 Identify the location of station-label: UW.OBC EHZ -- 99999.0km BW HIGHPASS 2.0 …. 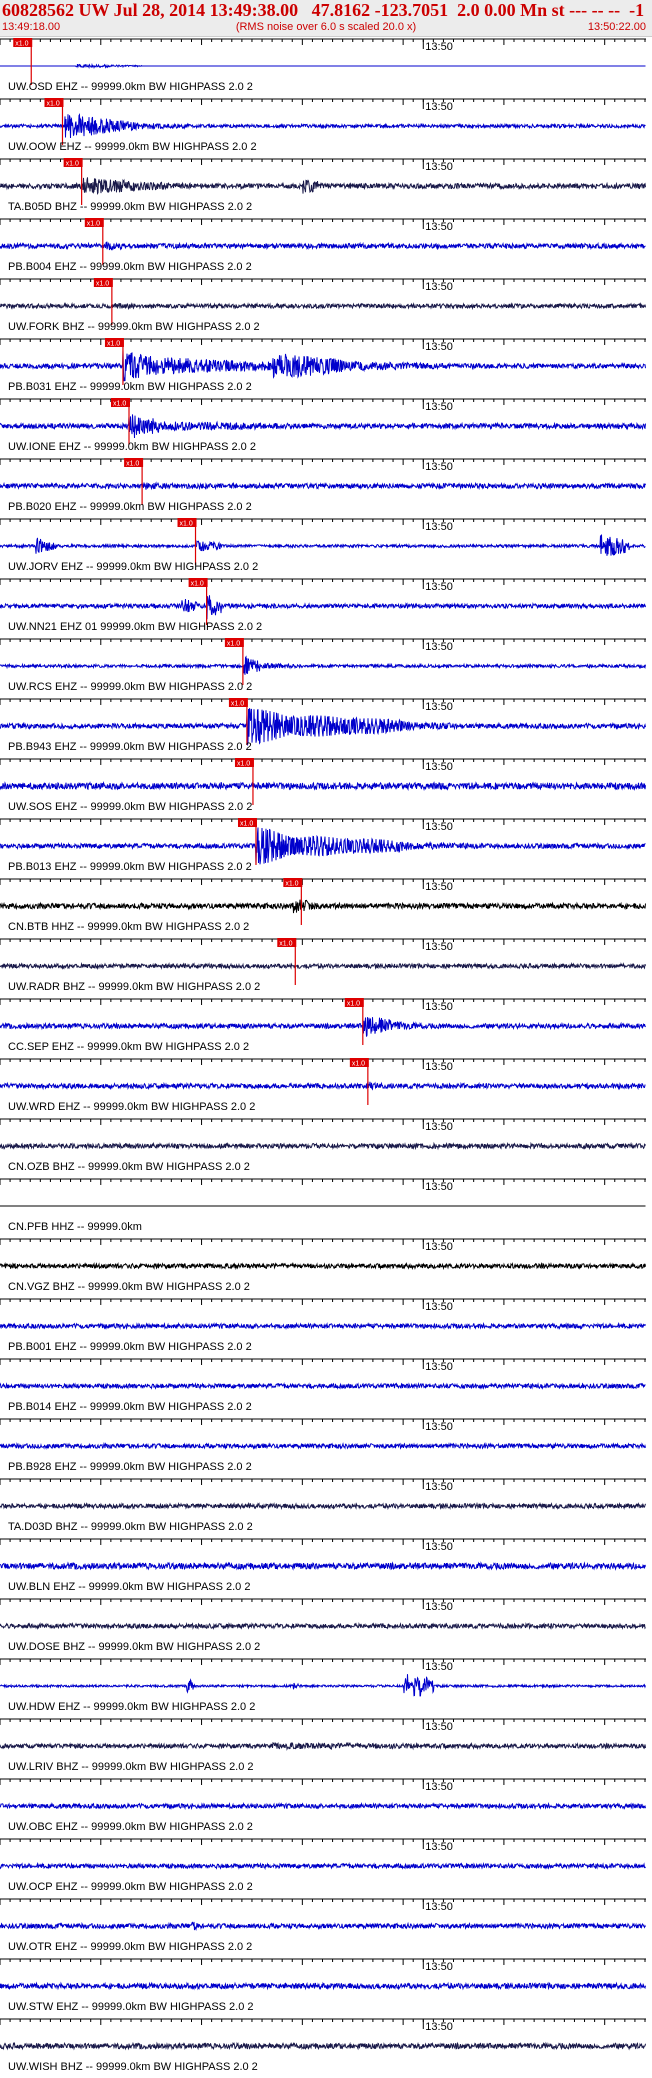
(130, 1827).